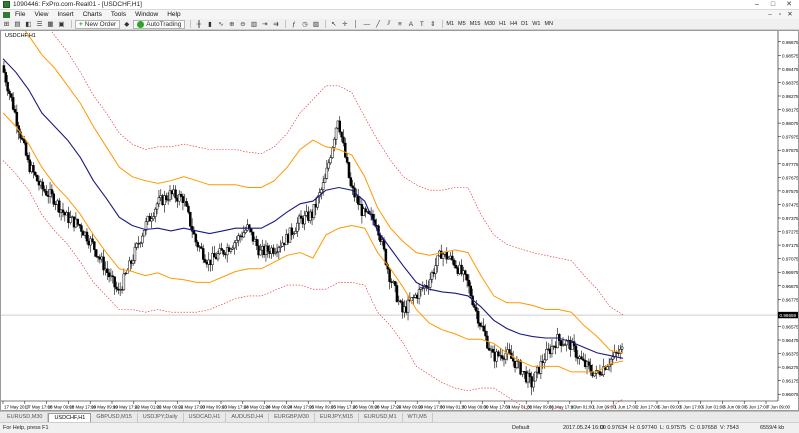  What do you see at coordinates (789, 4) in the screenshot?
I see `close-button: ✕` at bounding box center [789, 4].